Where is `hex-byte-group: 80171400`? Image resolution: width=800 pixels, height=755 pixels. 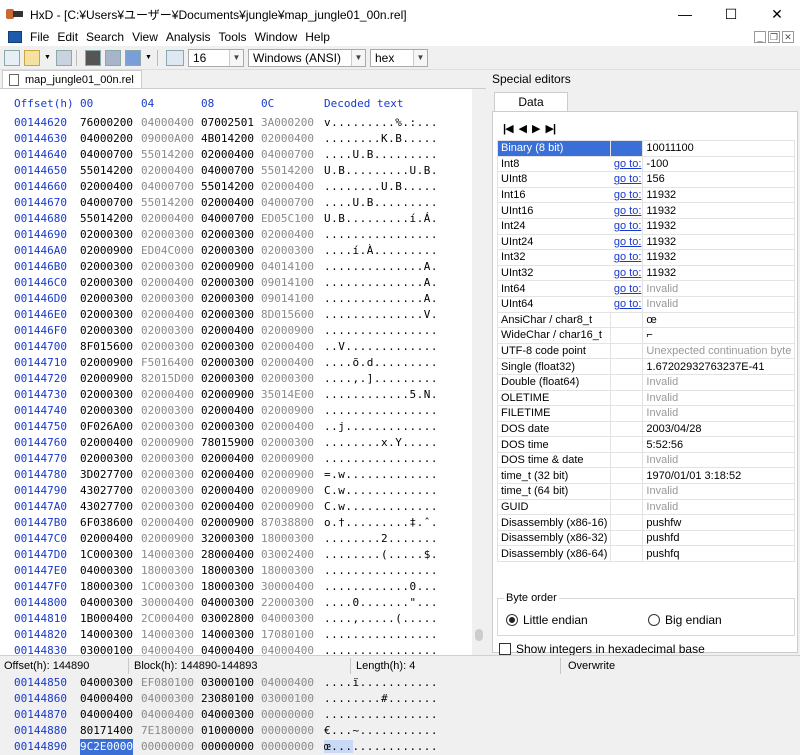 hex-byte-group: 80171400 is located at coordinates (106, 731).